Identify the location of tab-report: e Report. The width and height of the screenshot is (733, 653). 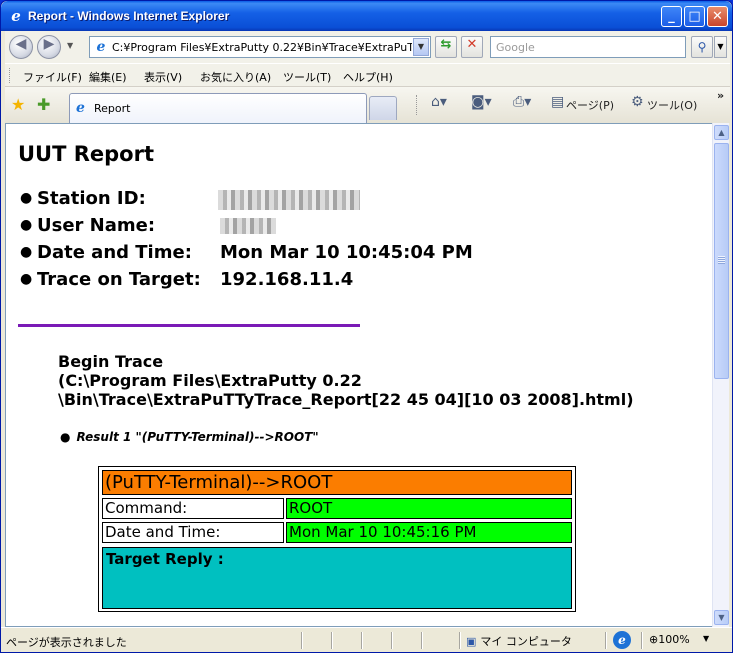
(218, 108).